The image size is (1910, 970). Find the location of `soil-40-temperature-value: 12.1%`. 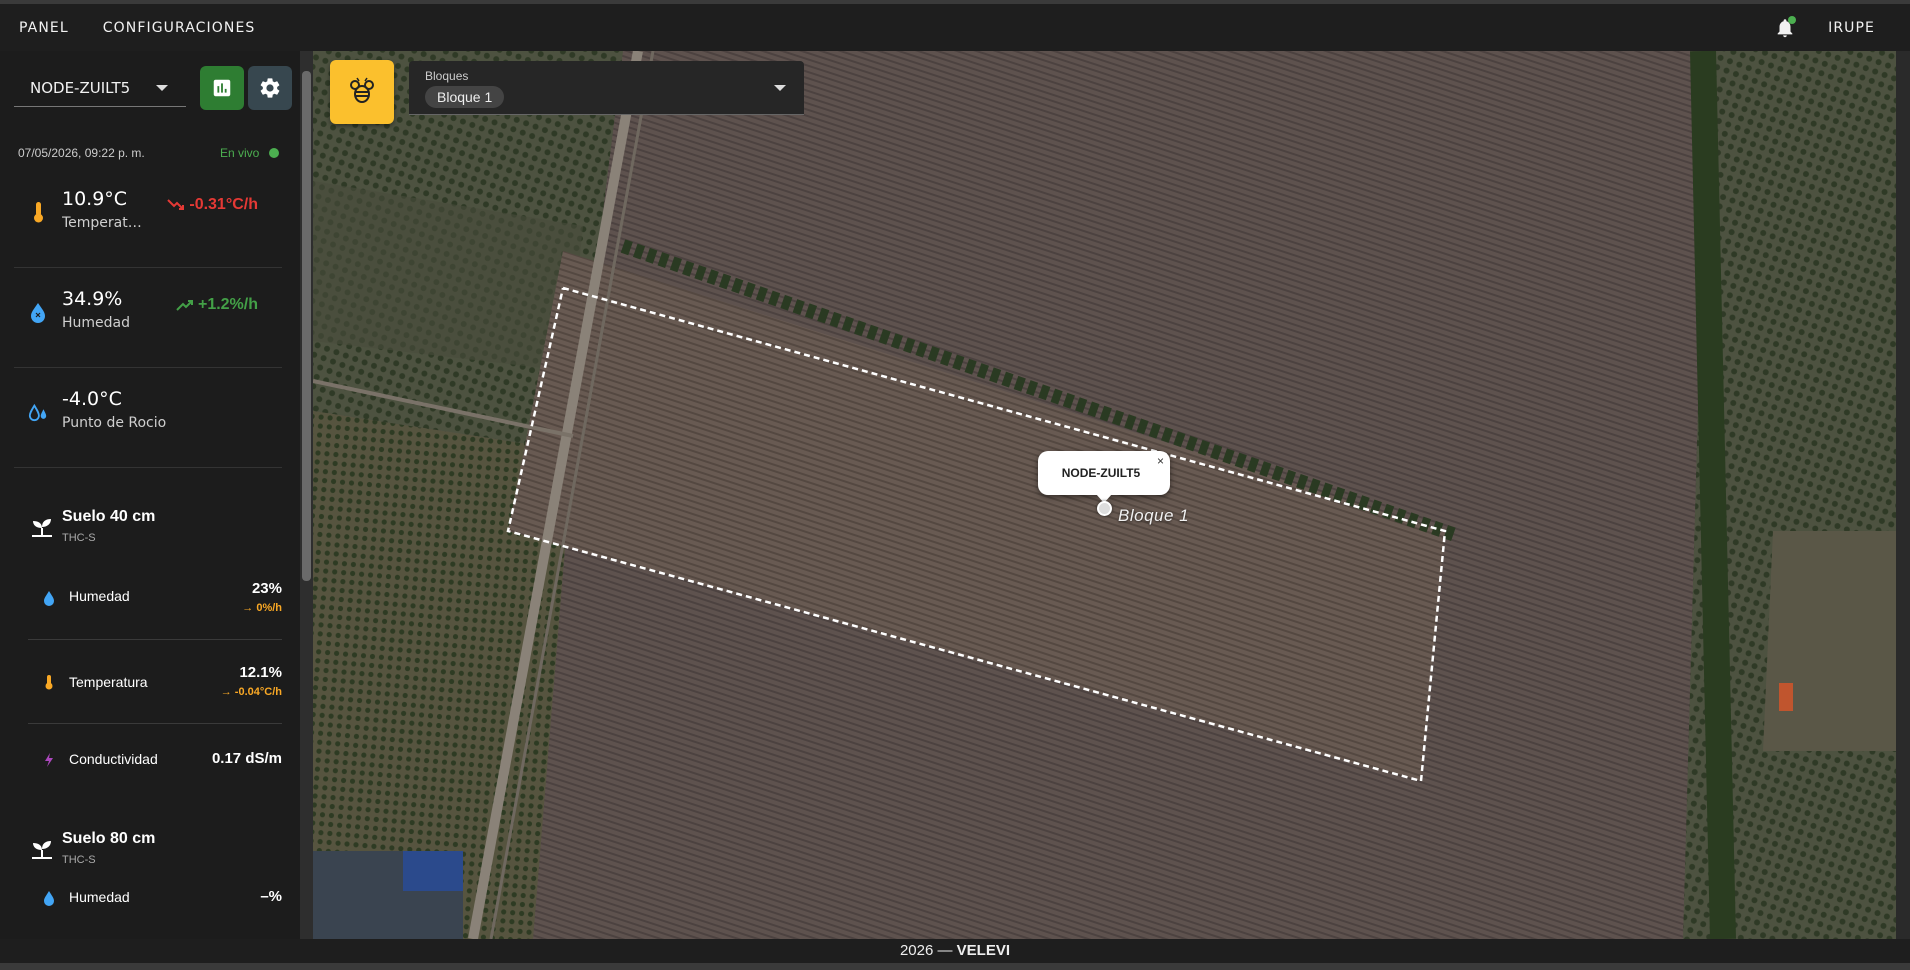

soil-40-temperature-value: 12.1% is located at coordinates (260, 672).